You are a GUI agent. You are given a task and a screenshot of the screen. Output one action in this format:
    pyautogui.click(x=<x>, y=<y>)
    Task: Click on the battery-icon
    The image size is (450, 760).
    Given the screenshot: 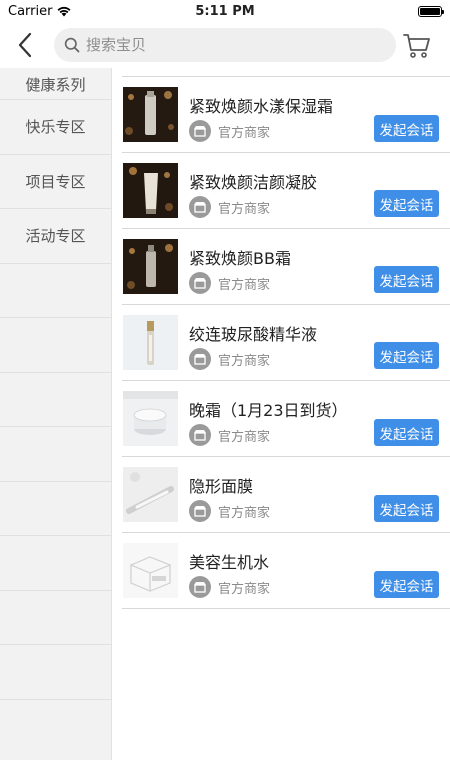 What is the action you would take?
    pyautogui.click(x=431, y=11)
    